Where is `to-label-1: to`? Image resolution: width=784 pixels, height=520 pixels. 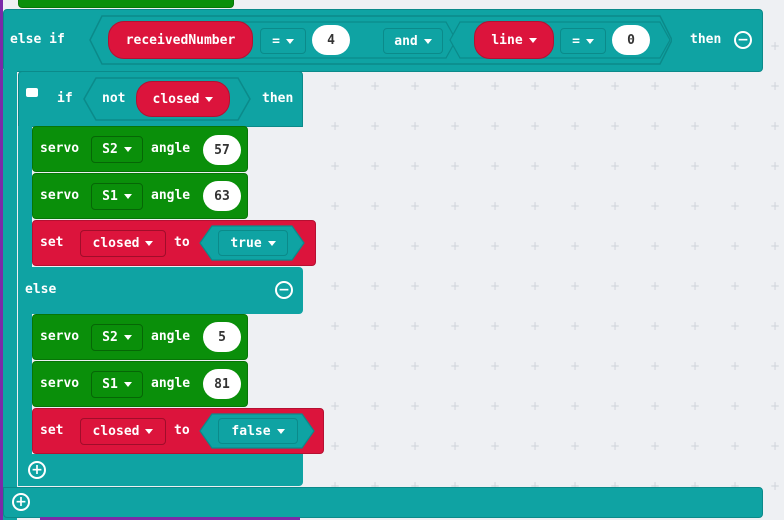
to-label-1: to is located at coordinates (182, 242).